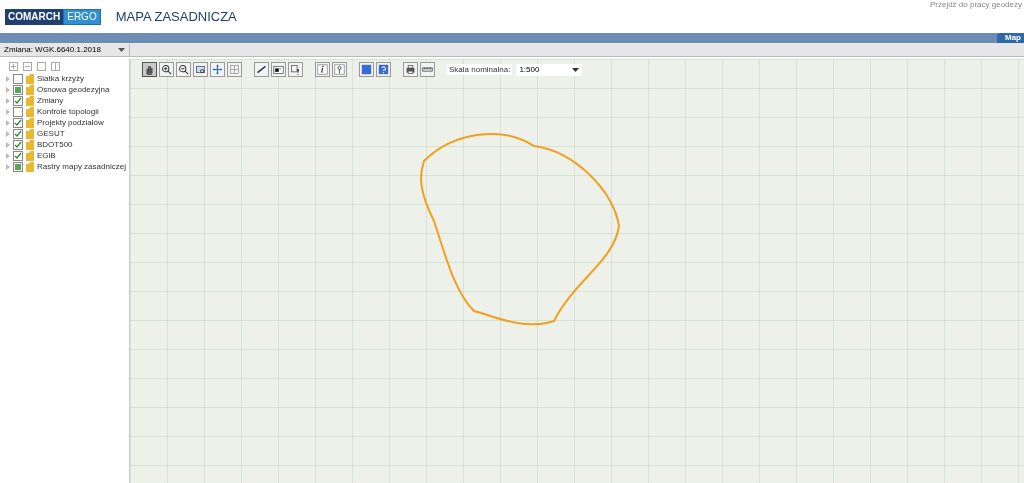  I want to click on layer-tool-button, so click(366, 69).